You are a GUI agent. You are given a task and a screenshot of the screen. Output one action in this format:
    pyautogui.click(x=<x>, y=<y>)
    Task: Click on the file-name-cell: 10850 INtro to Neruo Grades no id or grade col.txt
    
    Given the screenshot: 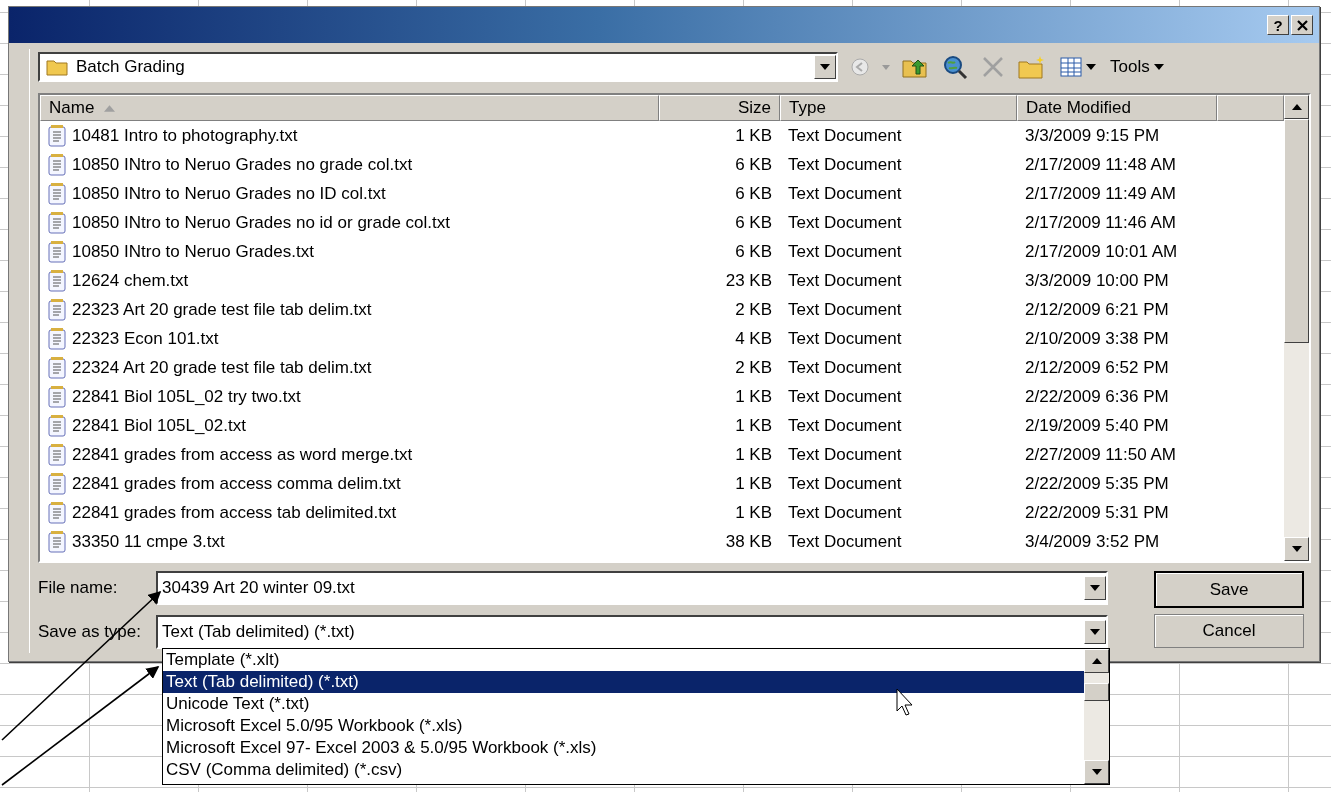 What is the action you would take?
    pyautogui.click(x=261, y=222)
    